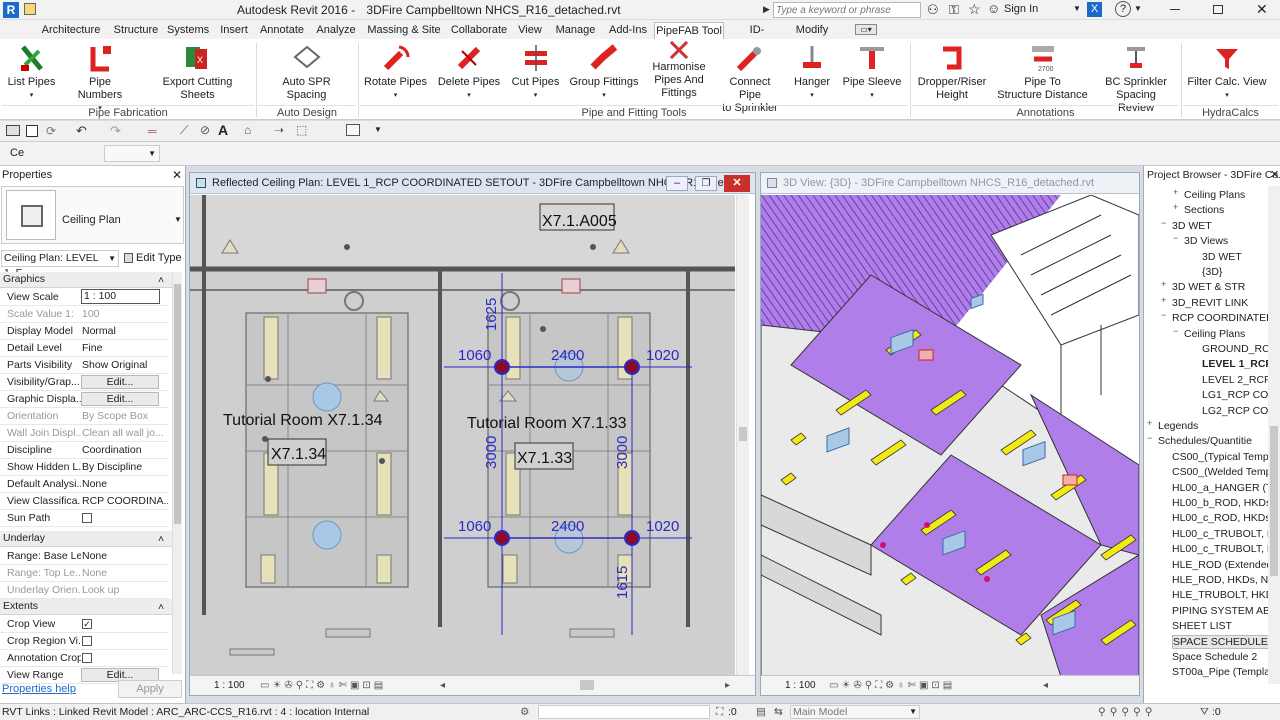  Describe the element at coordinates (812, 73) in the screenshot. I see `hanger-button: Hanger ▾` at that location.